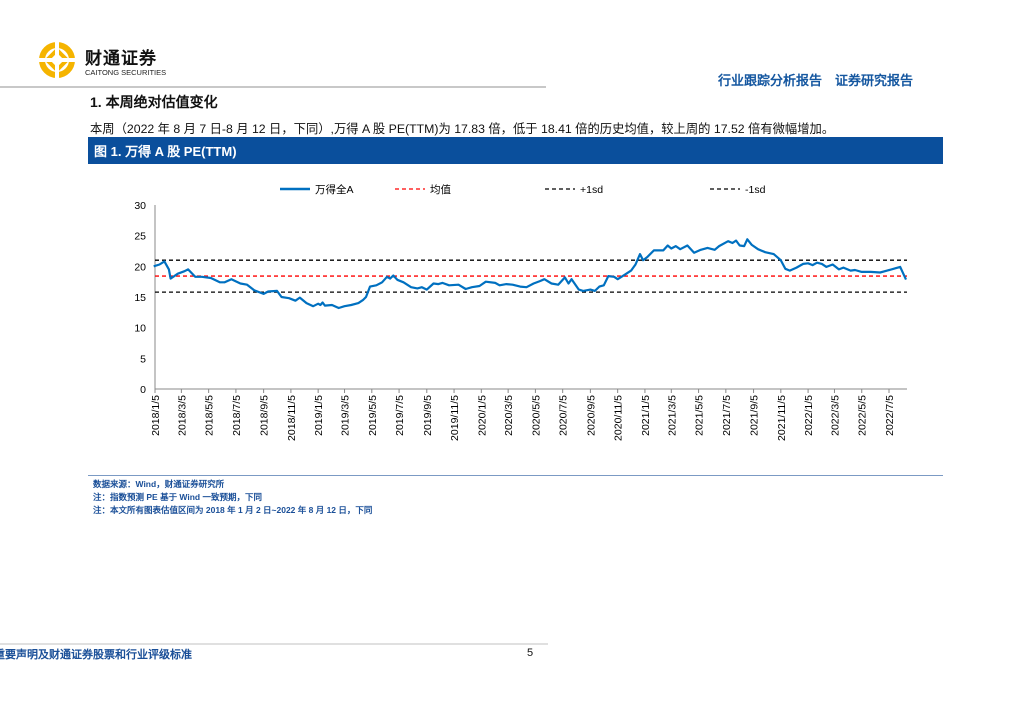 The image size is (1024, 724). I want to click on figure-divider, so click(515, 475).